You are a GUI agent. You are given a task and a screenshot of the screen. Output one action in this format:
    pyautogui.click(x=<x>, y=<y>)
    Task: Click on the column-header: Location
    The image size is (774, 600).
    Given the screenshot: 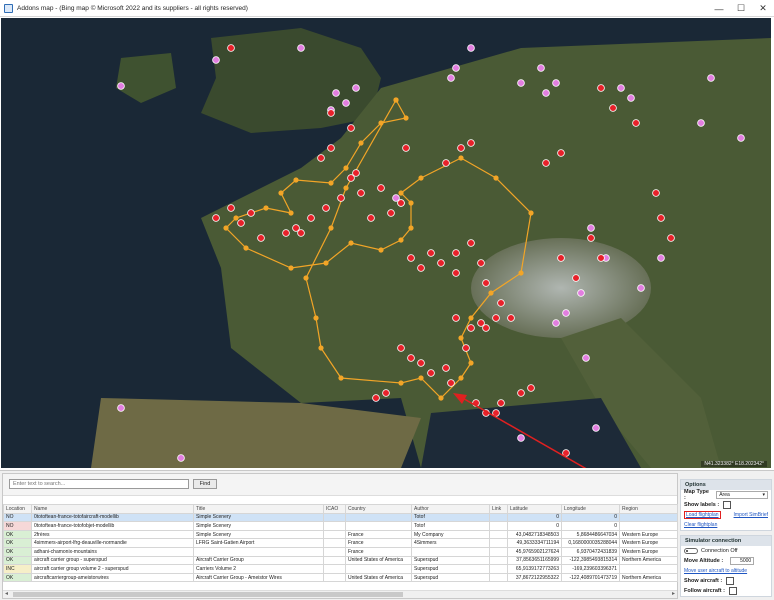 What is the action you would take?
    pyautogui.click(x=17, y=509)
    